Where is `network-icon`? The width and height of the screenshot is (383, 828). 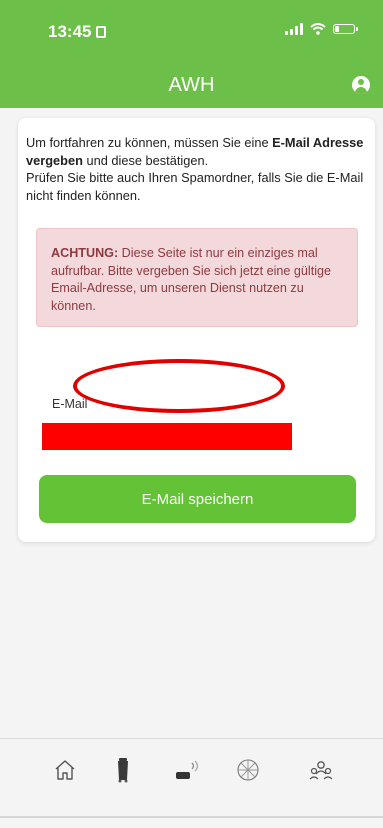
network-icon is located at coordinates (248, 770).